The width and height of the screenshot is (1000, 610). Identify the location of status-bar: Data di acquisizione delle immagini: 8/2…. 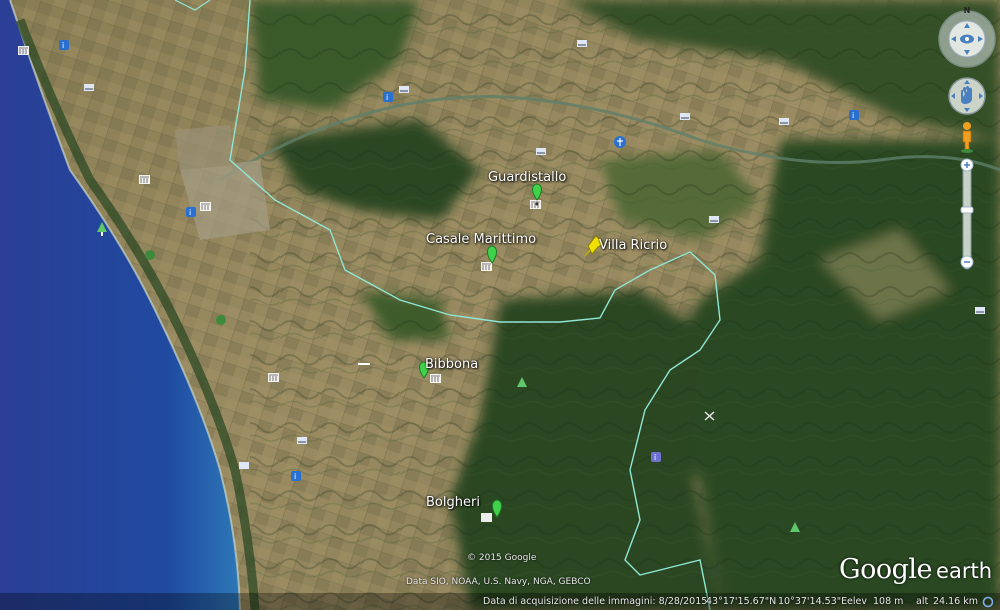
(500, 602).